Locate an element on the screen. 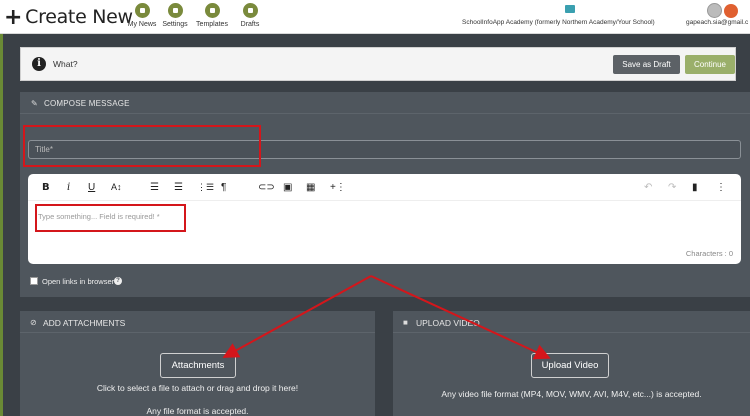 Image resolution: width=750 pixels, height=416 pixels. paragraph-icon: ¶ is located at coordinates (223, 187).